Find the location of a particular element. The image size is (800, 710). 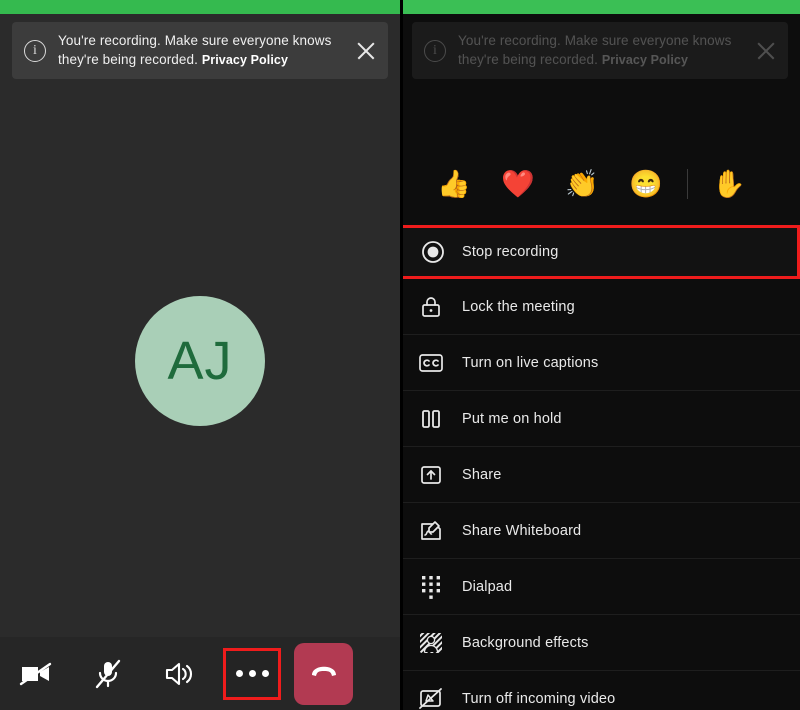

reaction-heart: ❤️ is located at coordinates (518, 184).